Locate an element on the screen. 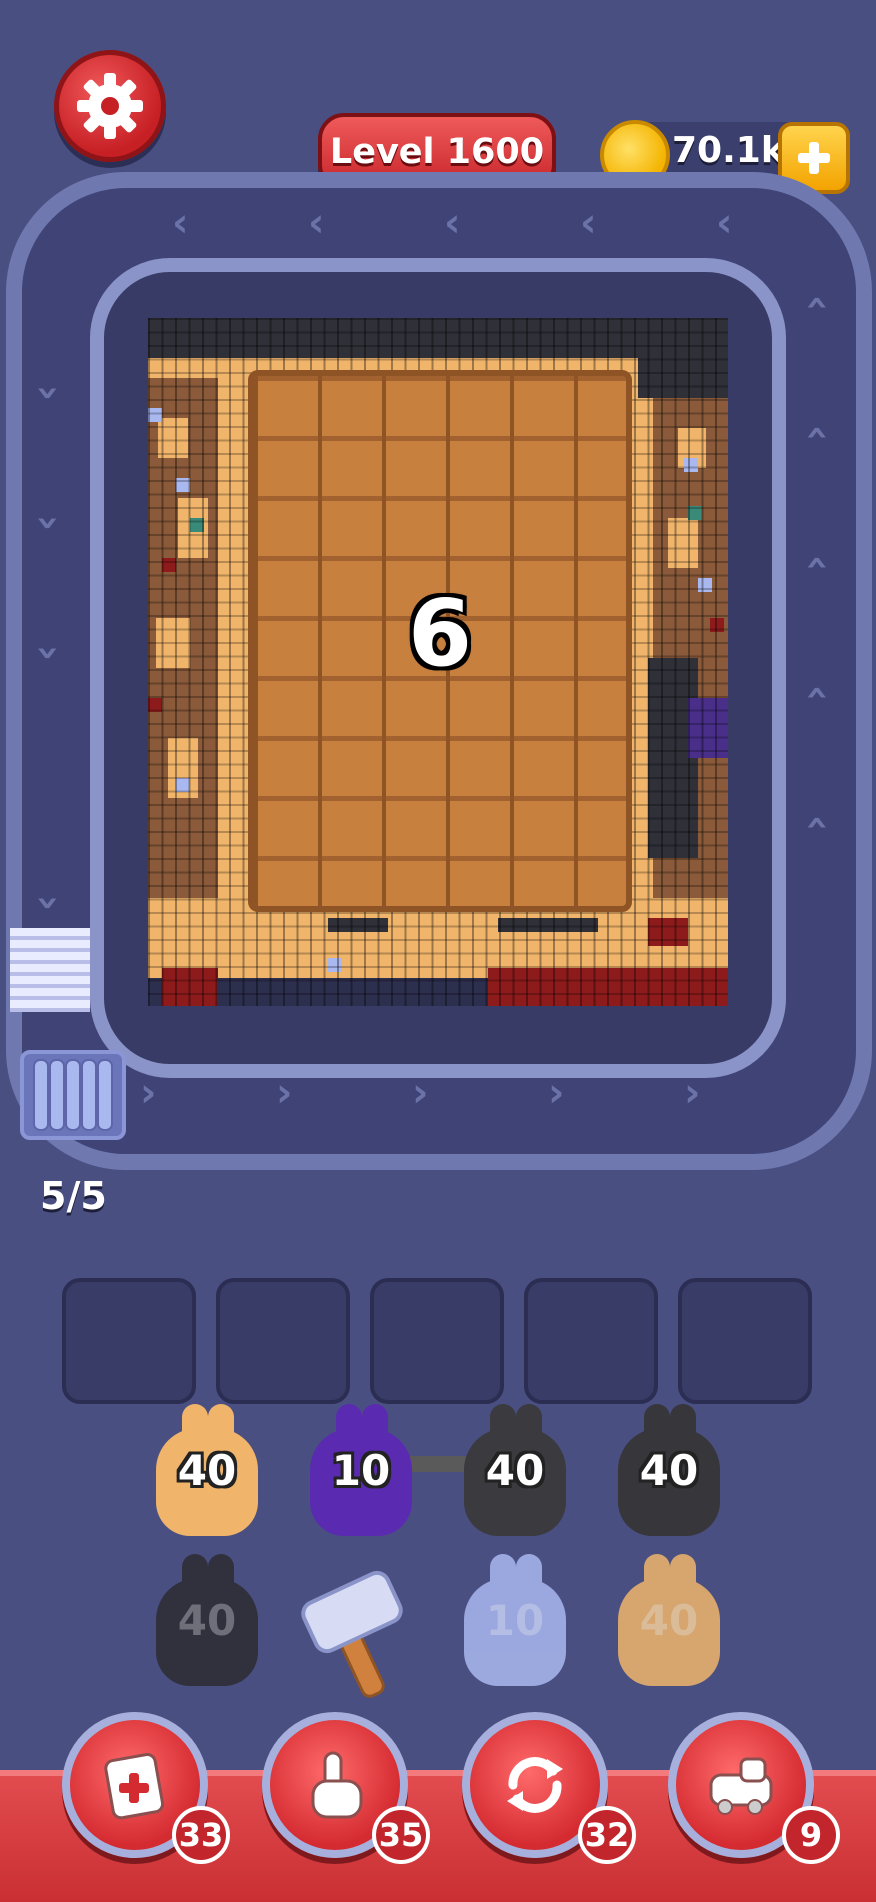 The width and height of the screenshot is (876, 1902). add-card-icon is located at coordinates (134, 1786).